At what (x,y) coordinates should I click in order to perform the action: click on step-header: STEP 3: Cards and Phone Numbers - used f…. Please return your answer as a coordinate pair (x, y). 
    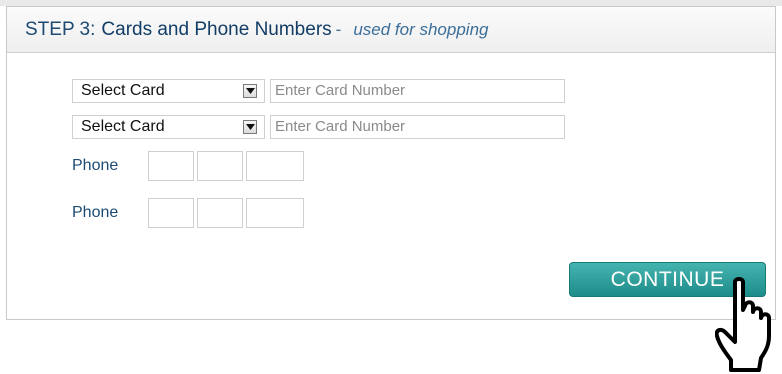
    Looking at the image, I should click on (391, 30).